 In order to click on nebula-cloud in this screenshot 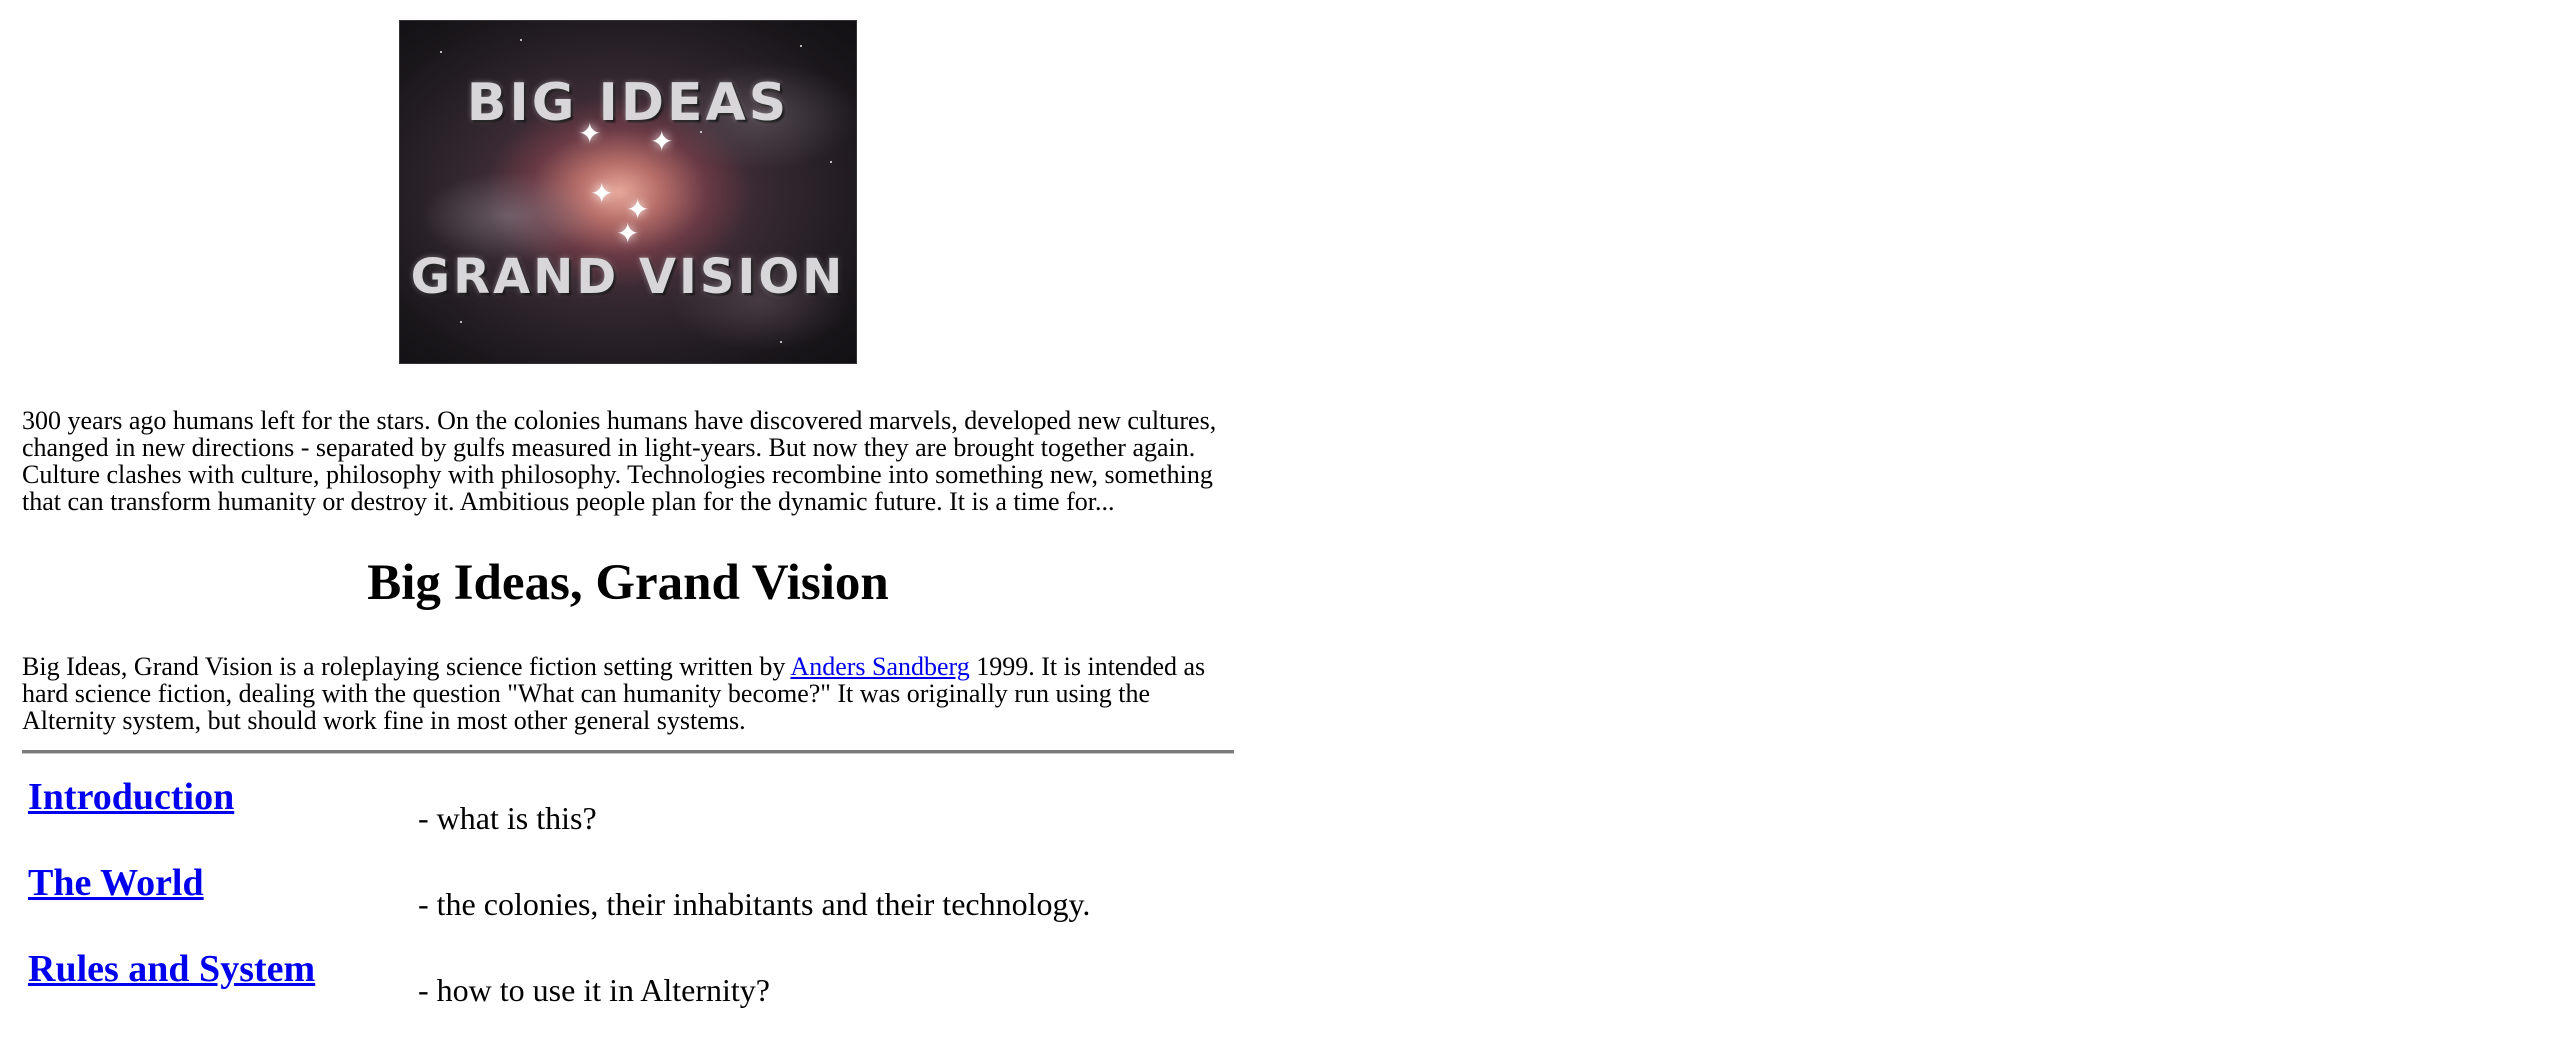, I will do `click(510, 216)`.